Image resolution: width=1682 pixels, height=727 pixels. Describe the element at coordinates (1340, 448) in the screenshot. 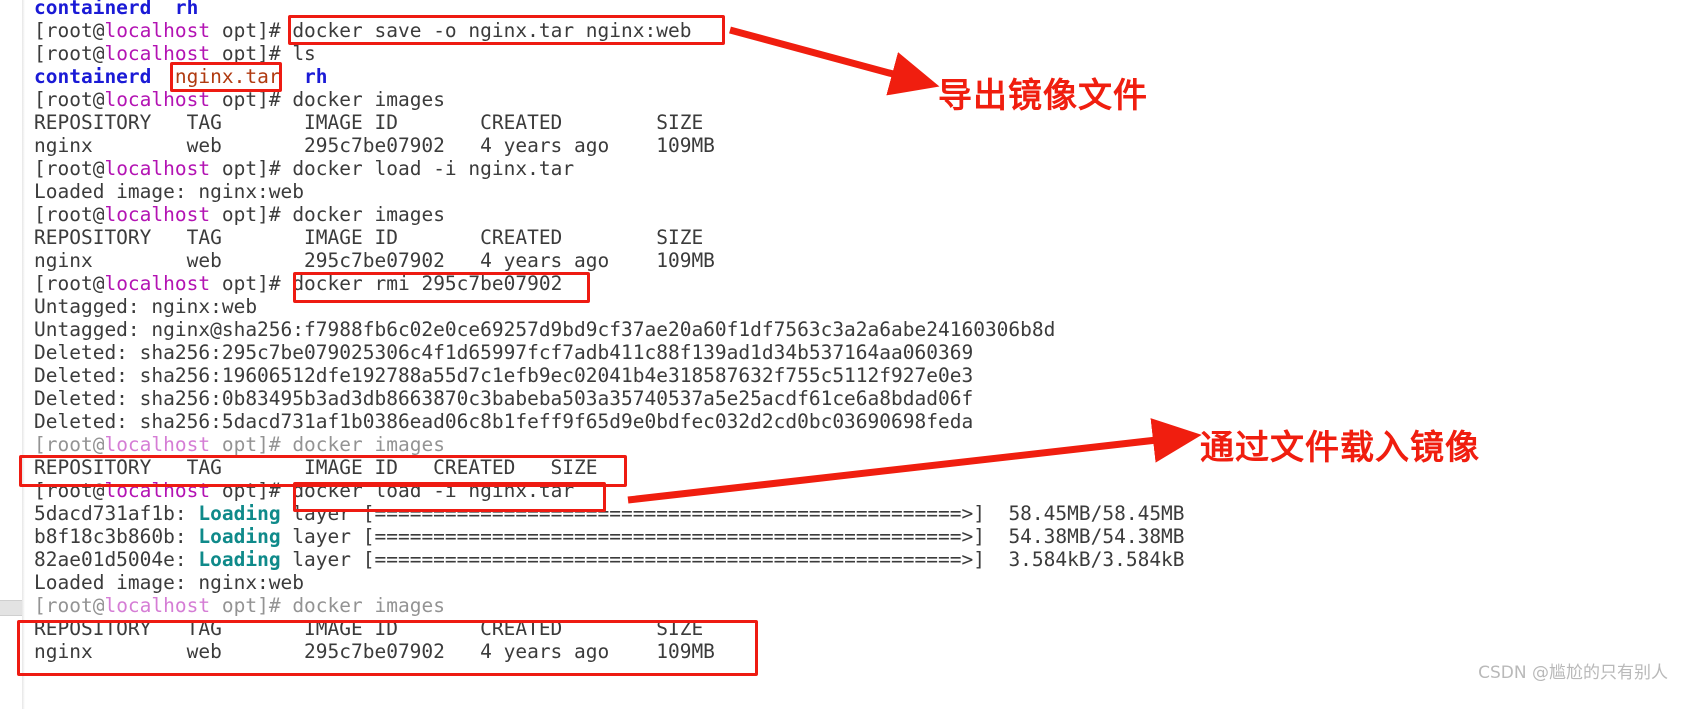

I see `note-load-label: 通过文件载入镜像` at that location.